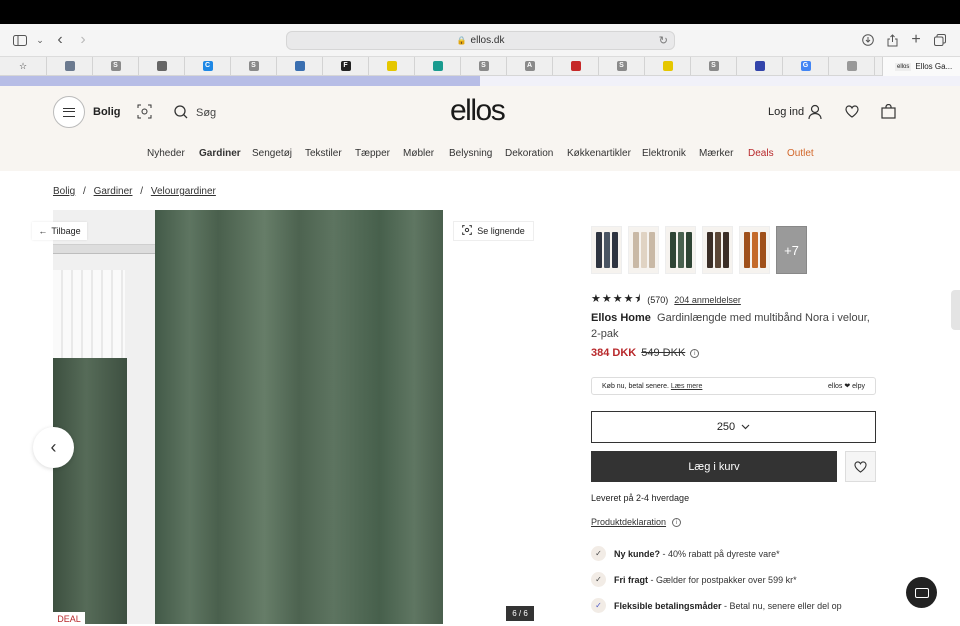 The image size is (960, 626). I want to click on chat-button, so click(921, 592).